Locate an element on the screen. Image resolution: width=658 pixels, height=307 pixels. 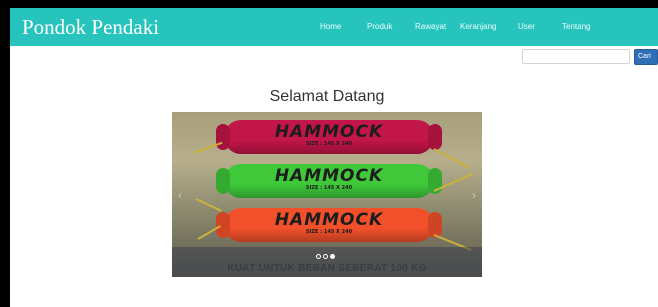
nav-user: User is located at coordinates (526, 26).